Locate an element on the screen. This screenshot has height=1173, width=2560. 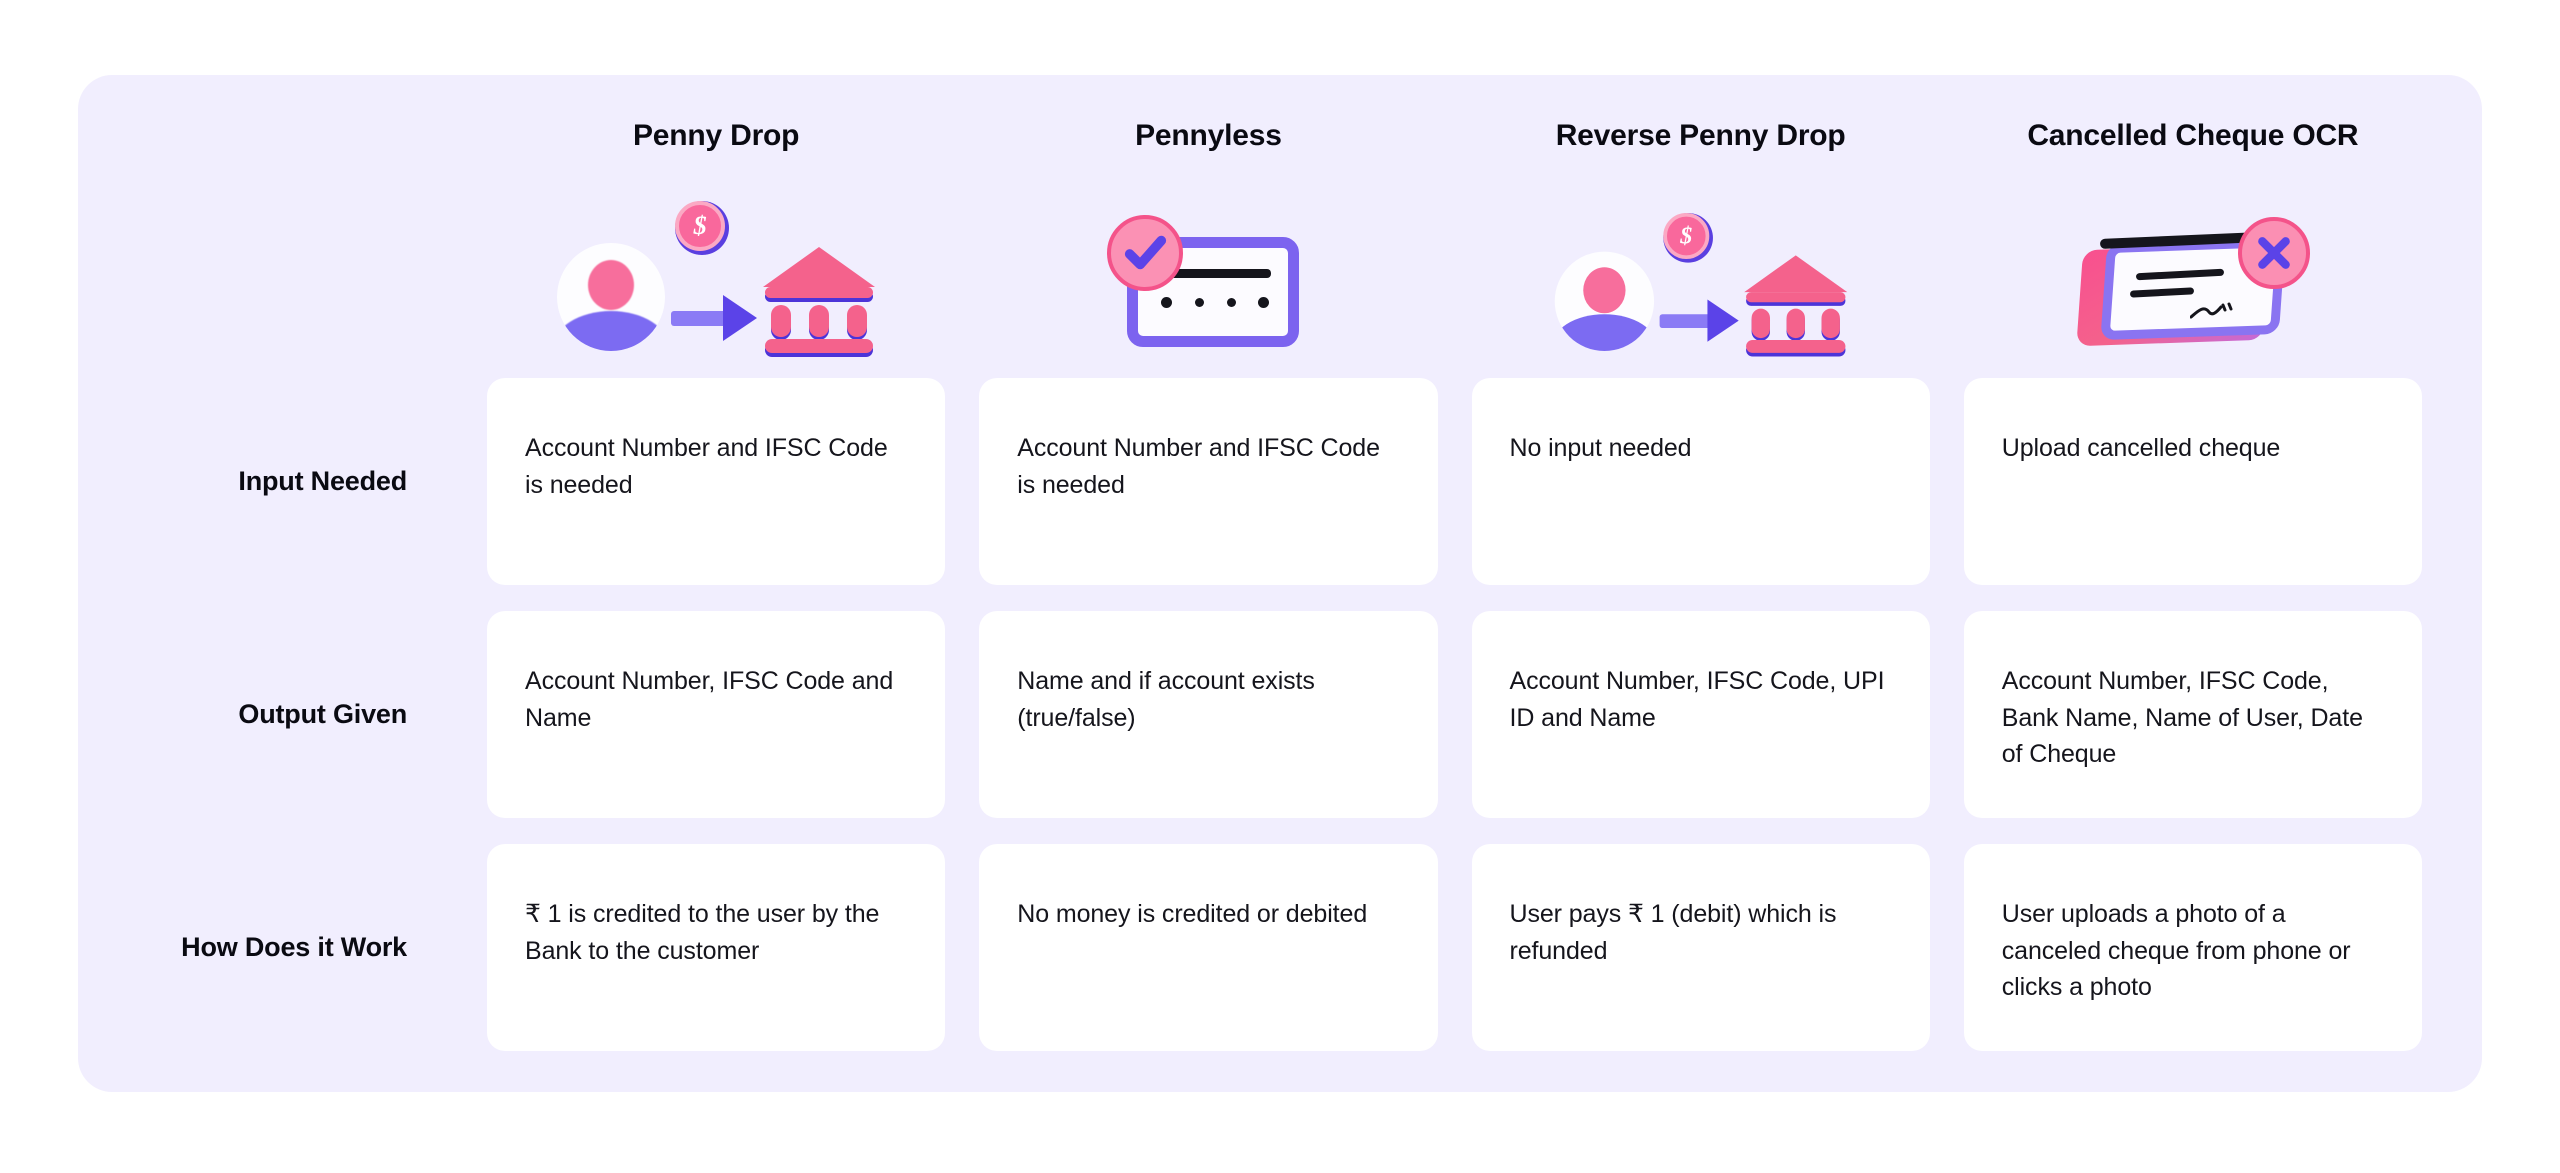
cell-text: Account Number, IFSC Code and Name is located at coordinates (716, 714).